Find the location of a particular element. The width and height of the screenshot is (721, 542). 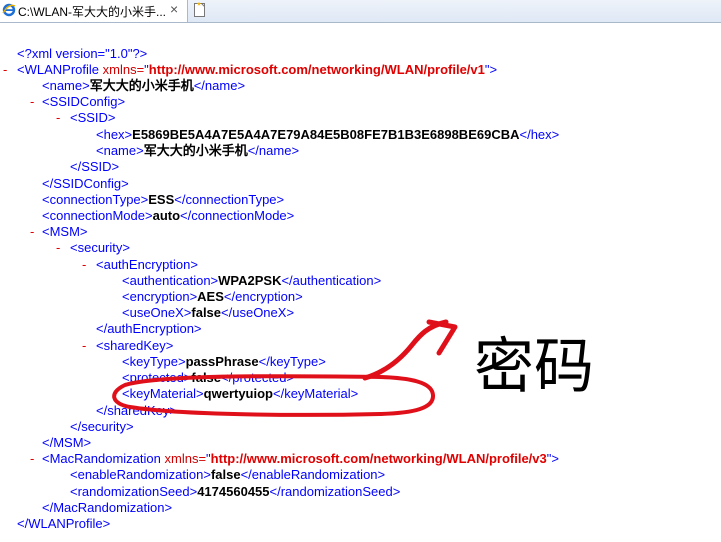

element-encryption: <encryption>AES</encryption> is located at coordinates (212, 296).